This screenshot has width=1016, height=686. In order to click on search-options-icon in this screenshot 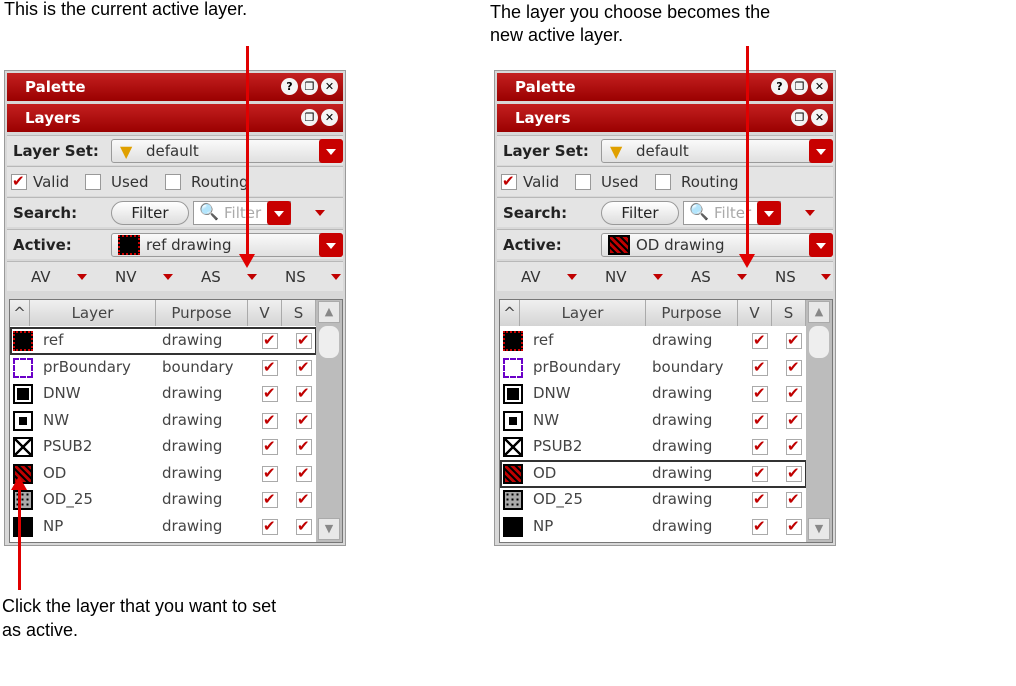, I will do `click(810, 213)`.